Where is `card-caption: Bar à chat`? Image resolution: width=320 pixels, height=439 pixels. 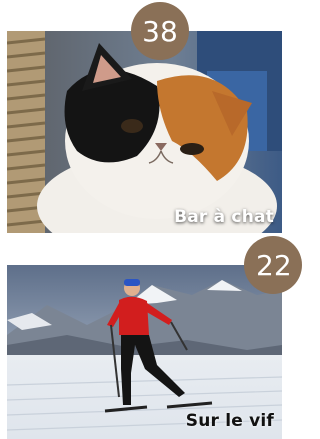
card-caption: Bar à chat is located at coordinates (224, 217).